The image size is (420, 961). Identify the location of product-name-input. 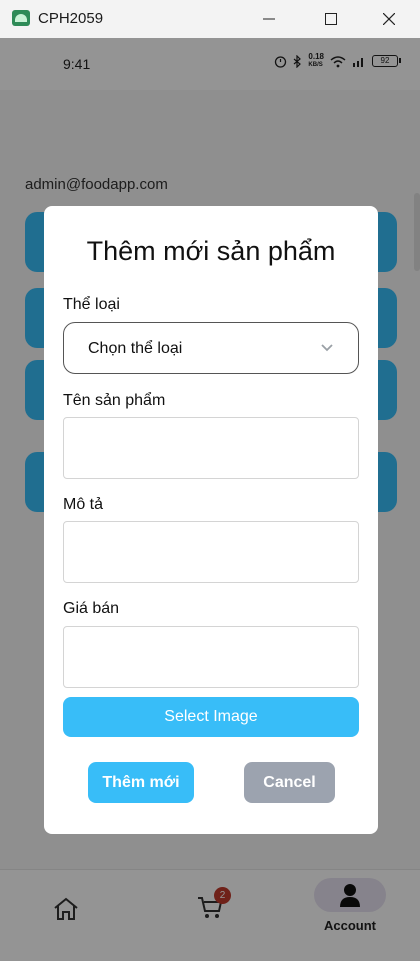
(211, 448).